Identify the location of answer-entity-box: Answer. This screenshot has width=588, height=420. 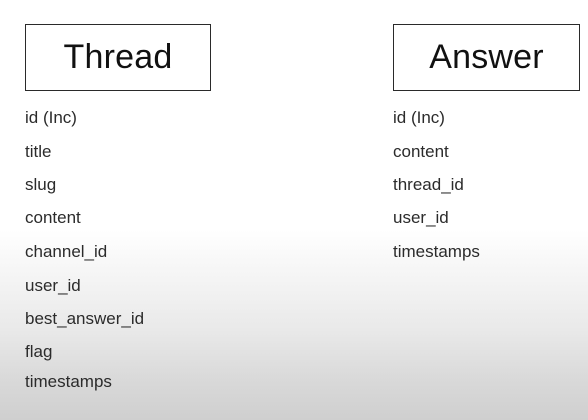
(486, 57).